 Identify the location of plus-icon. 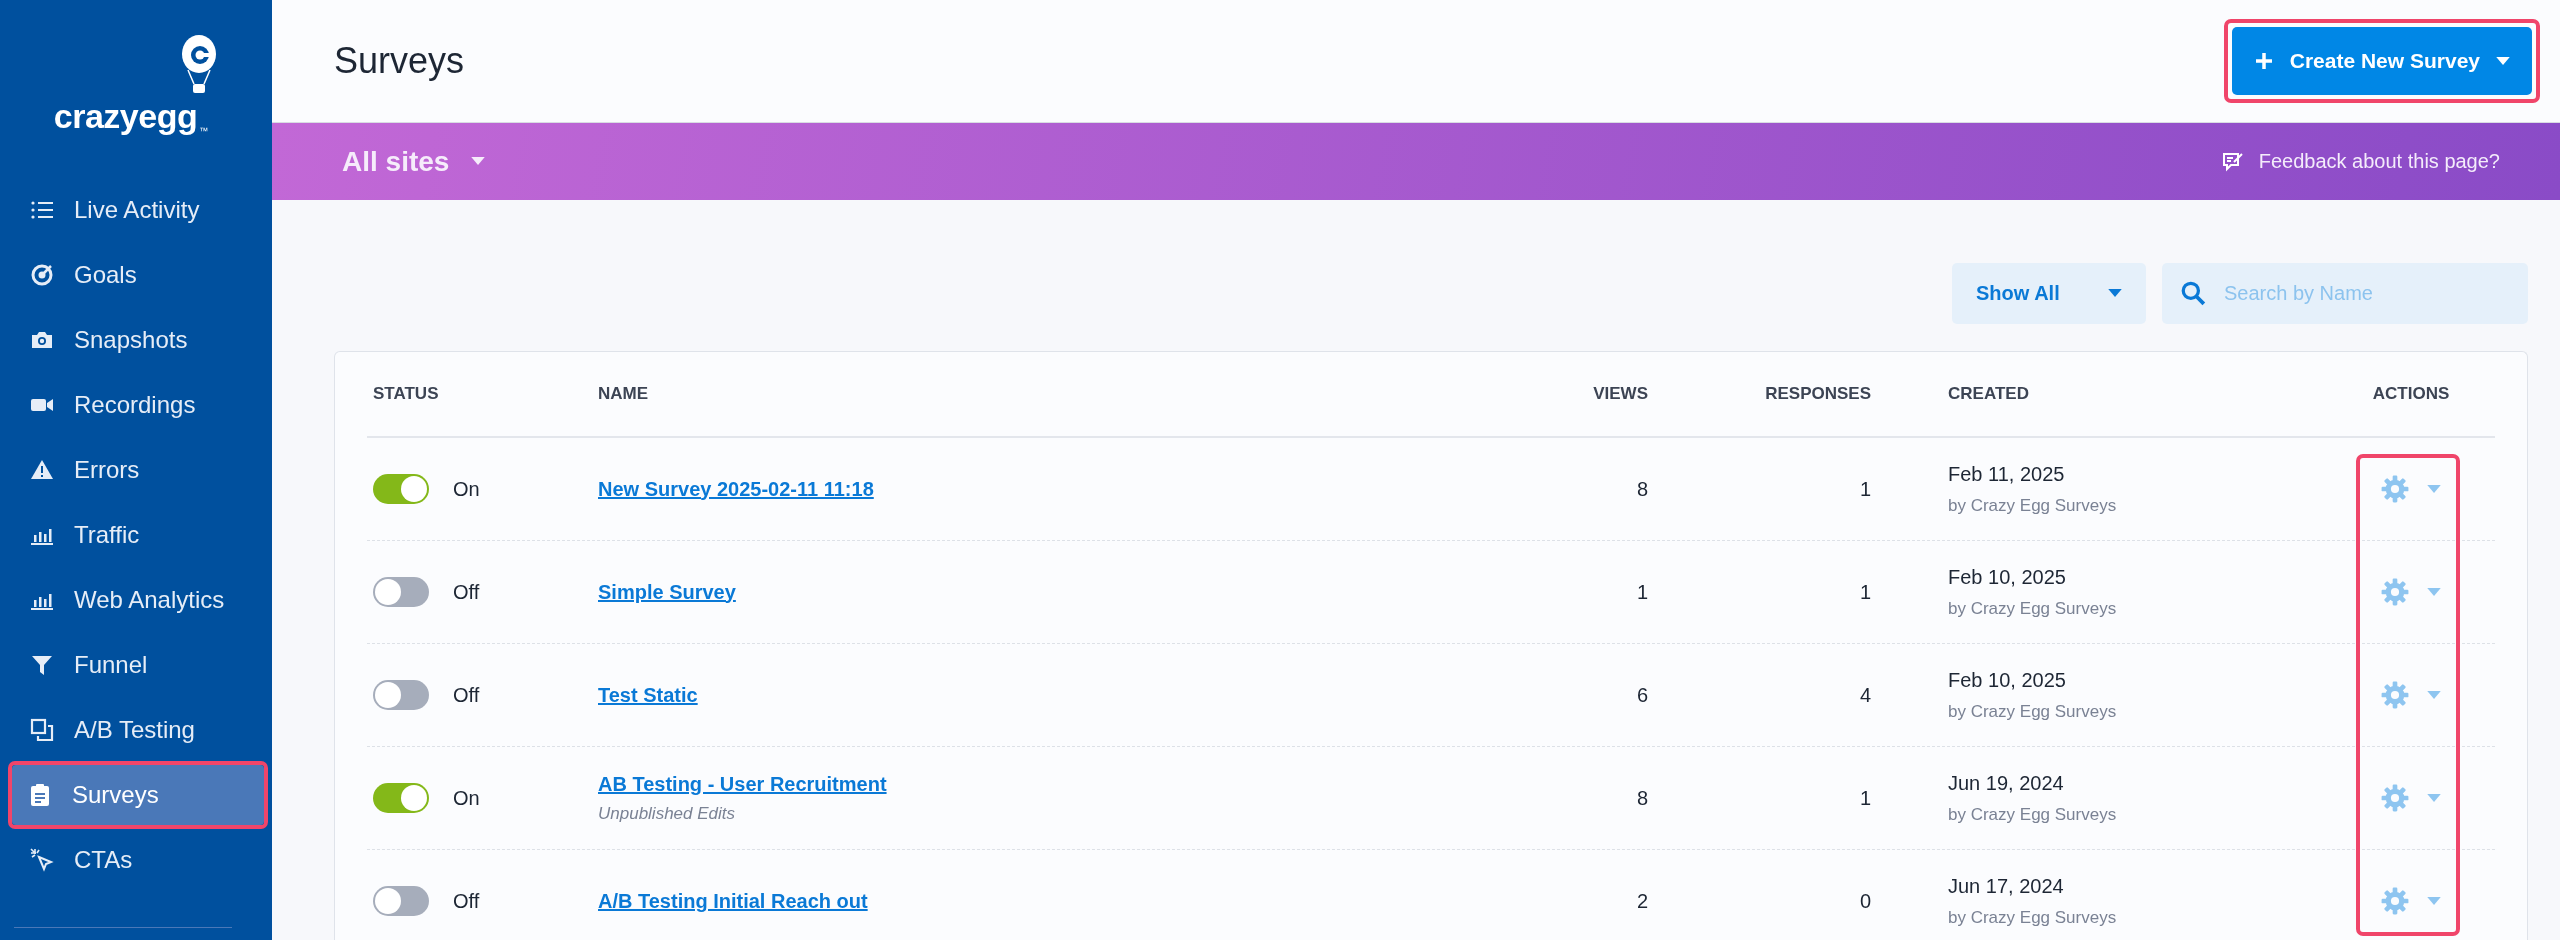
(2263, 61).